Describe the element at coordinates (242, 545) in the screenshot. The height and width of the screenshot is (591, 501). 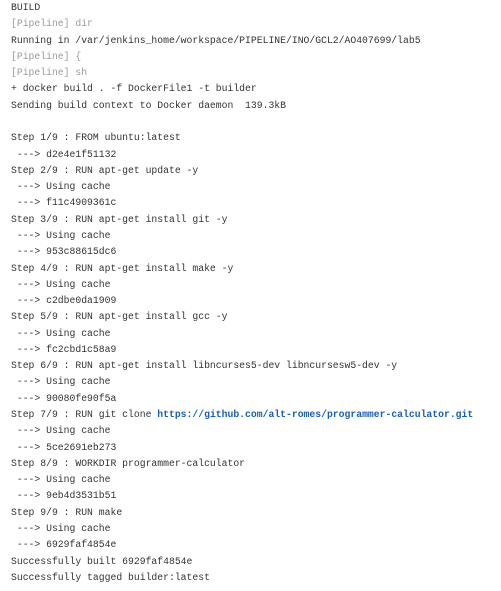
I see `console-line: ---> 6929faf4854e` at that location.